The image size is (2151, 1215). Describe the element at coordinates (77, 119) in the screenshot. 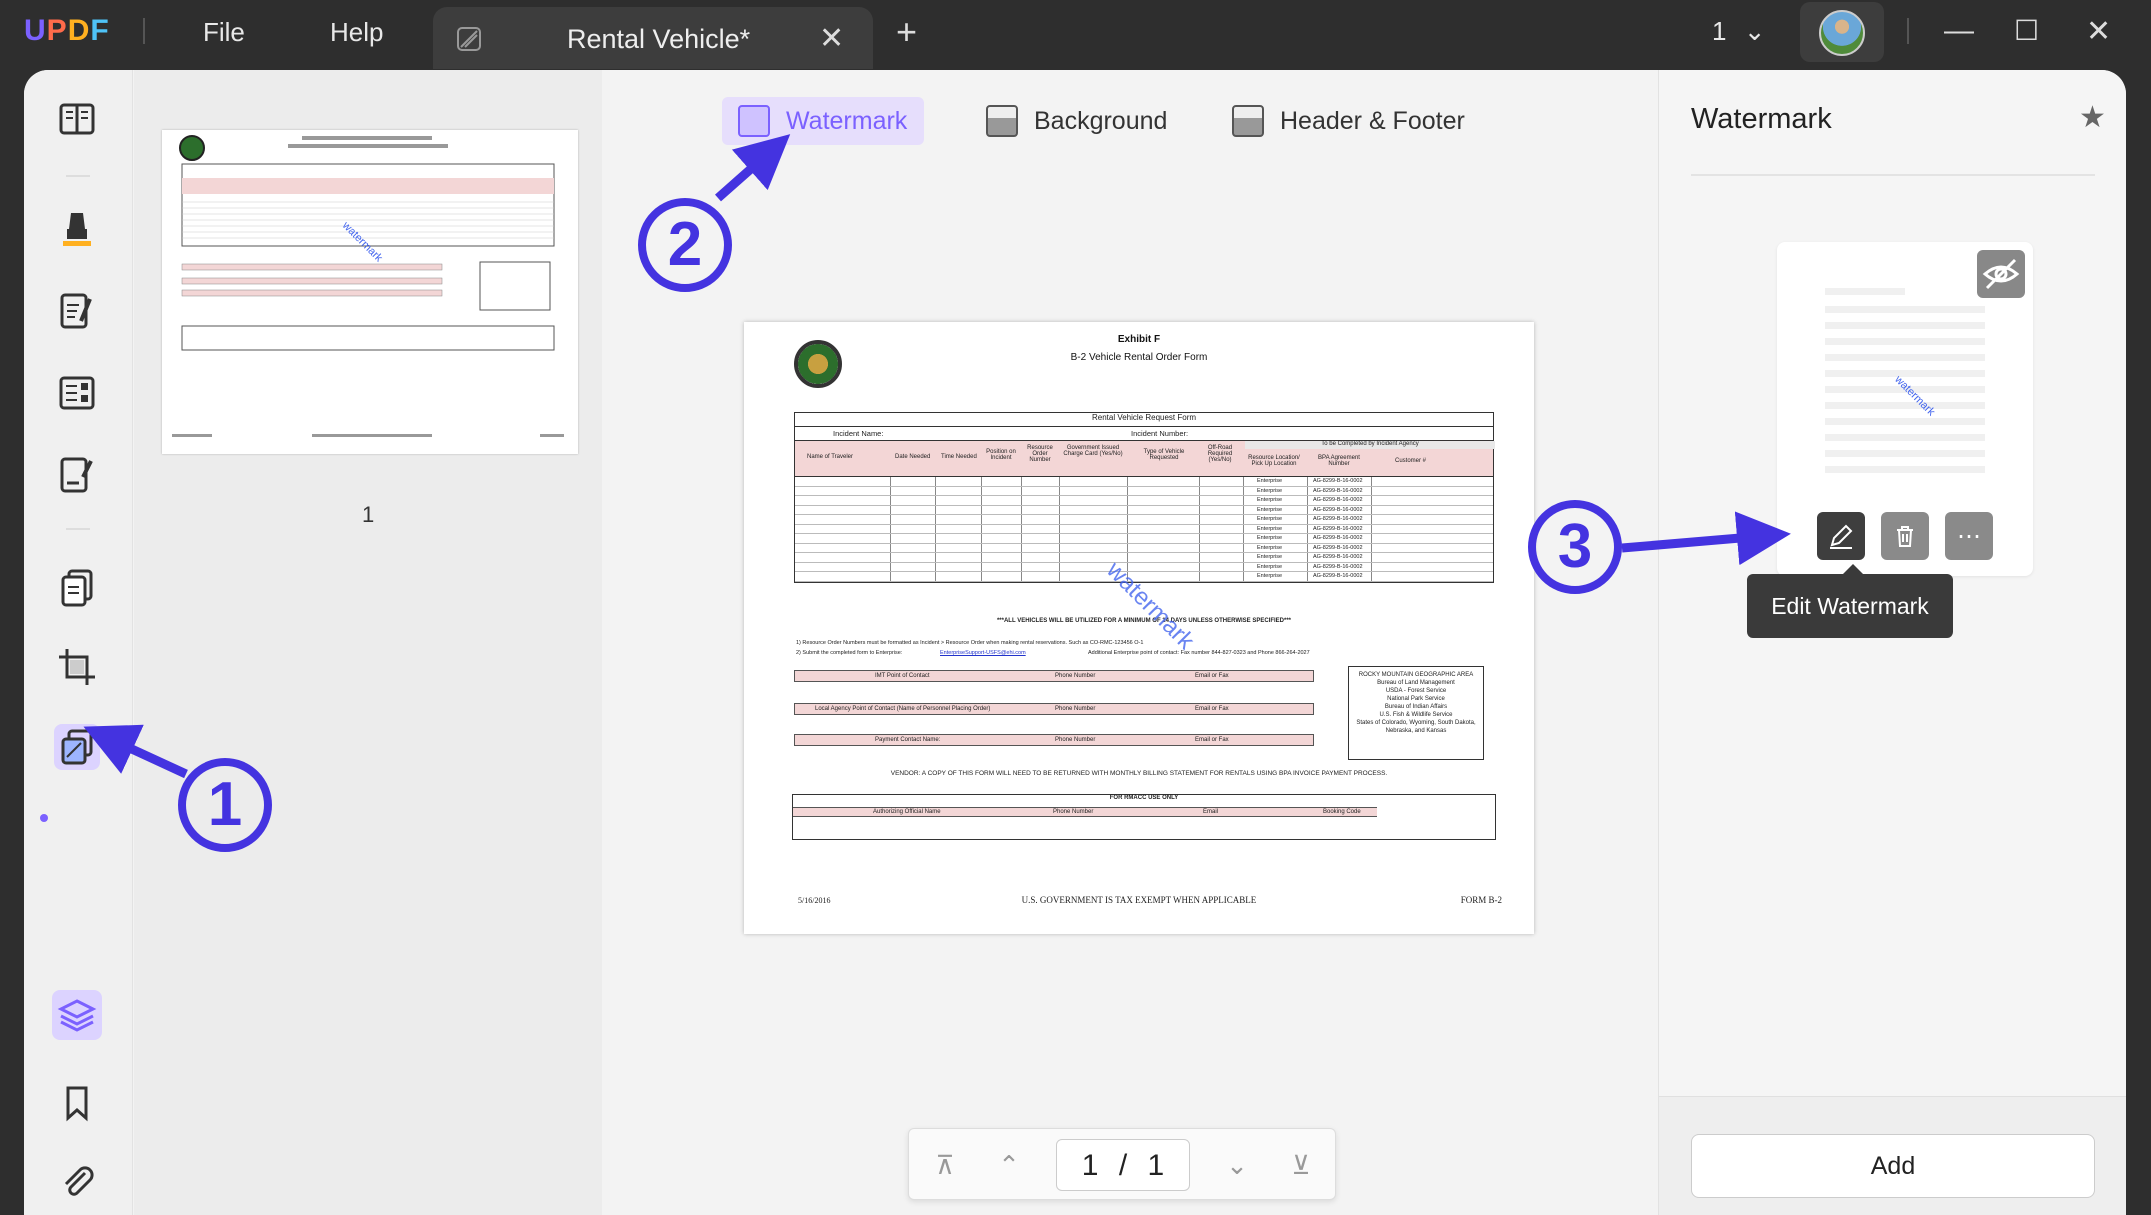

I see `reader-icon` at that location.